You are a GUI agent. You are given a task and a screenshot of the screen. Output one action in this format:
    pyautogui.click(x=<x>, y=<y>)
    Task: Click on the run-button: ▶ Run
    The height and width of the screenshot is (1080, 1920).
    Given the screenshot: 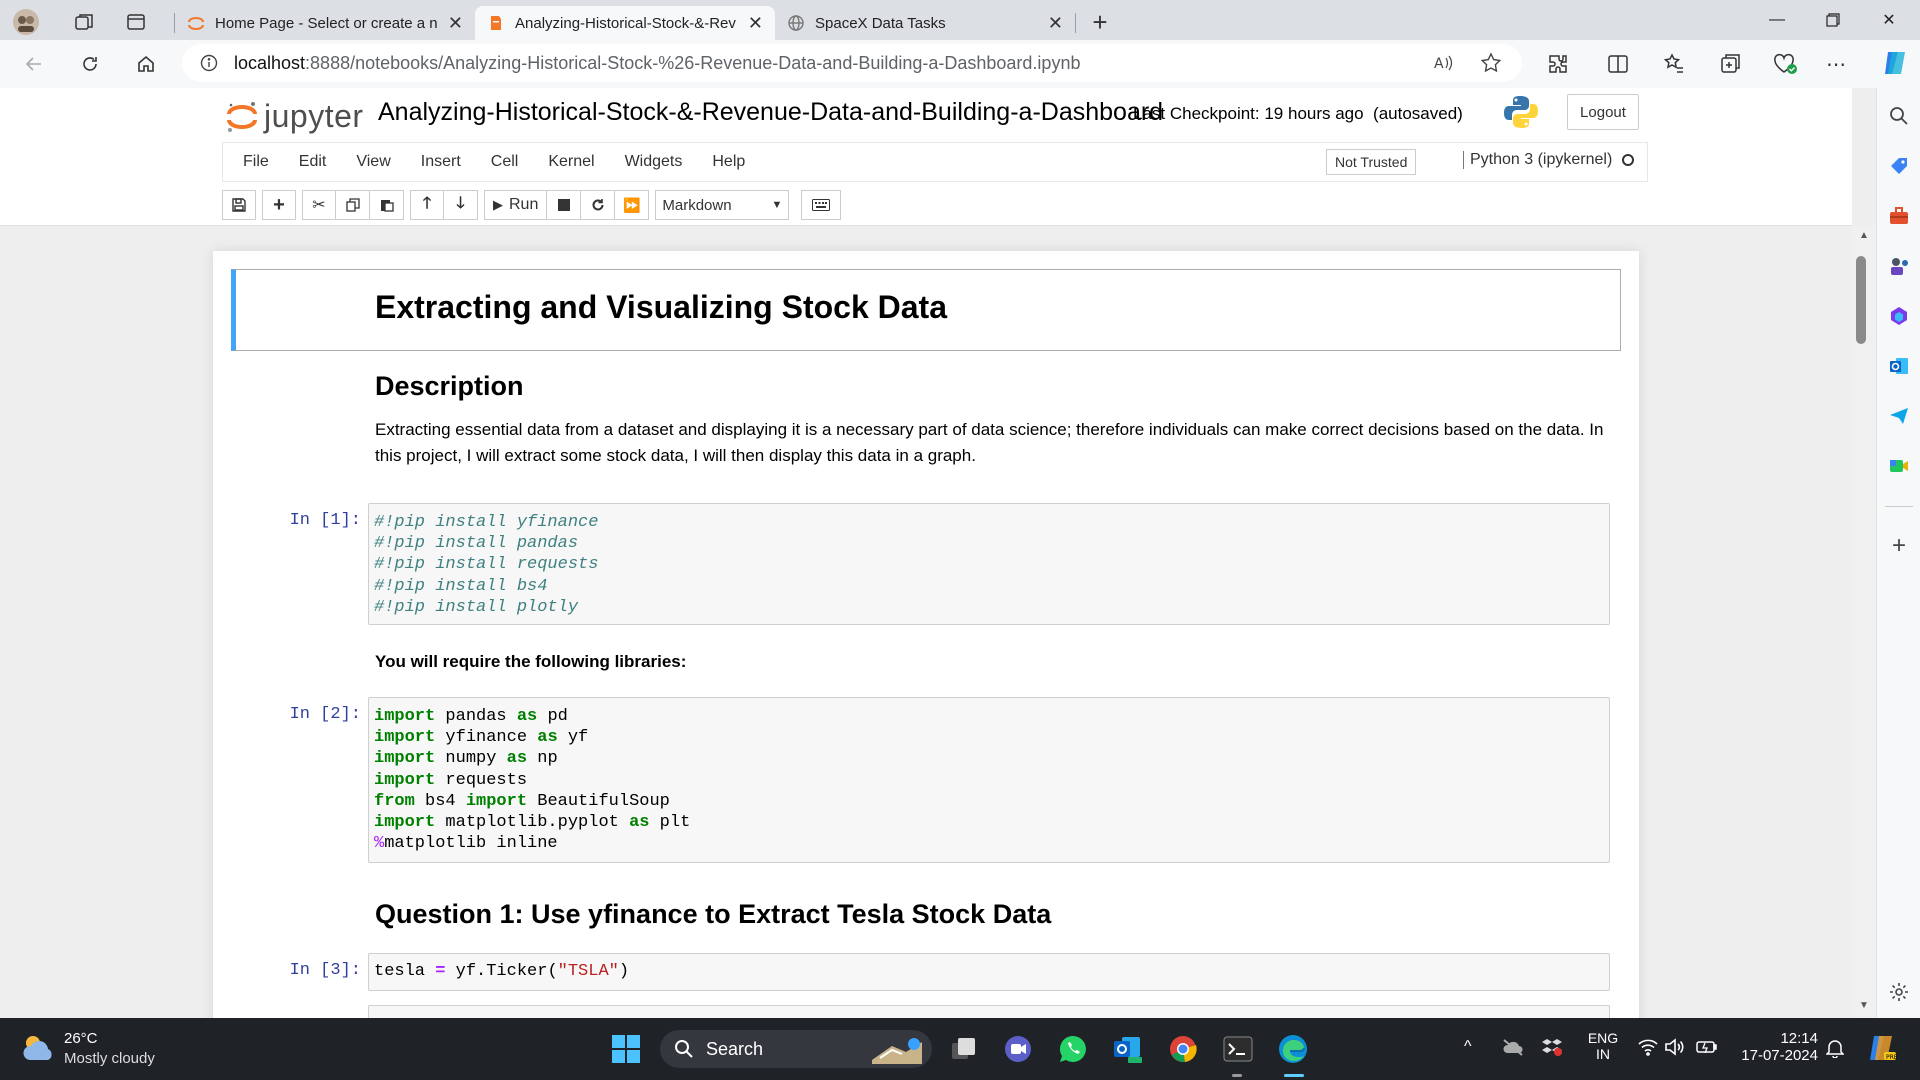 What is the action you would take?
    pyautogui.click(x=516, y=205)
    